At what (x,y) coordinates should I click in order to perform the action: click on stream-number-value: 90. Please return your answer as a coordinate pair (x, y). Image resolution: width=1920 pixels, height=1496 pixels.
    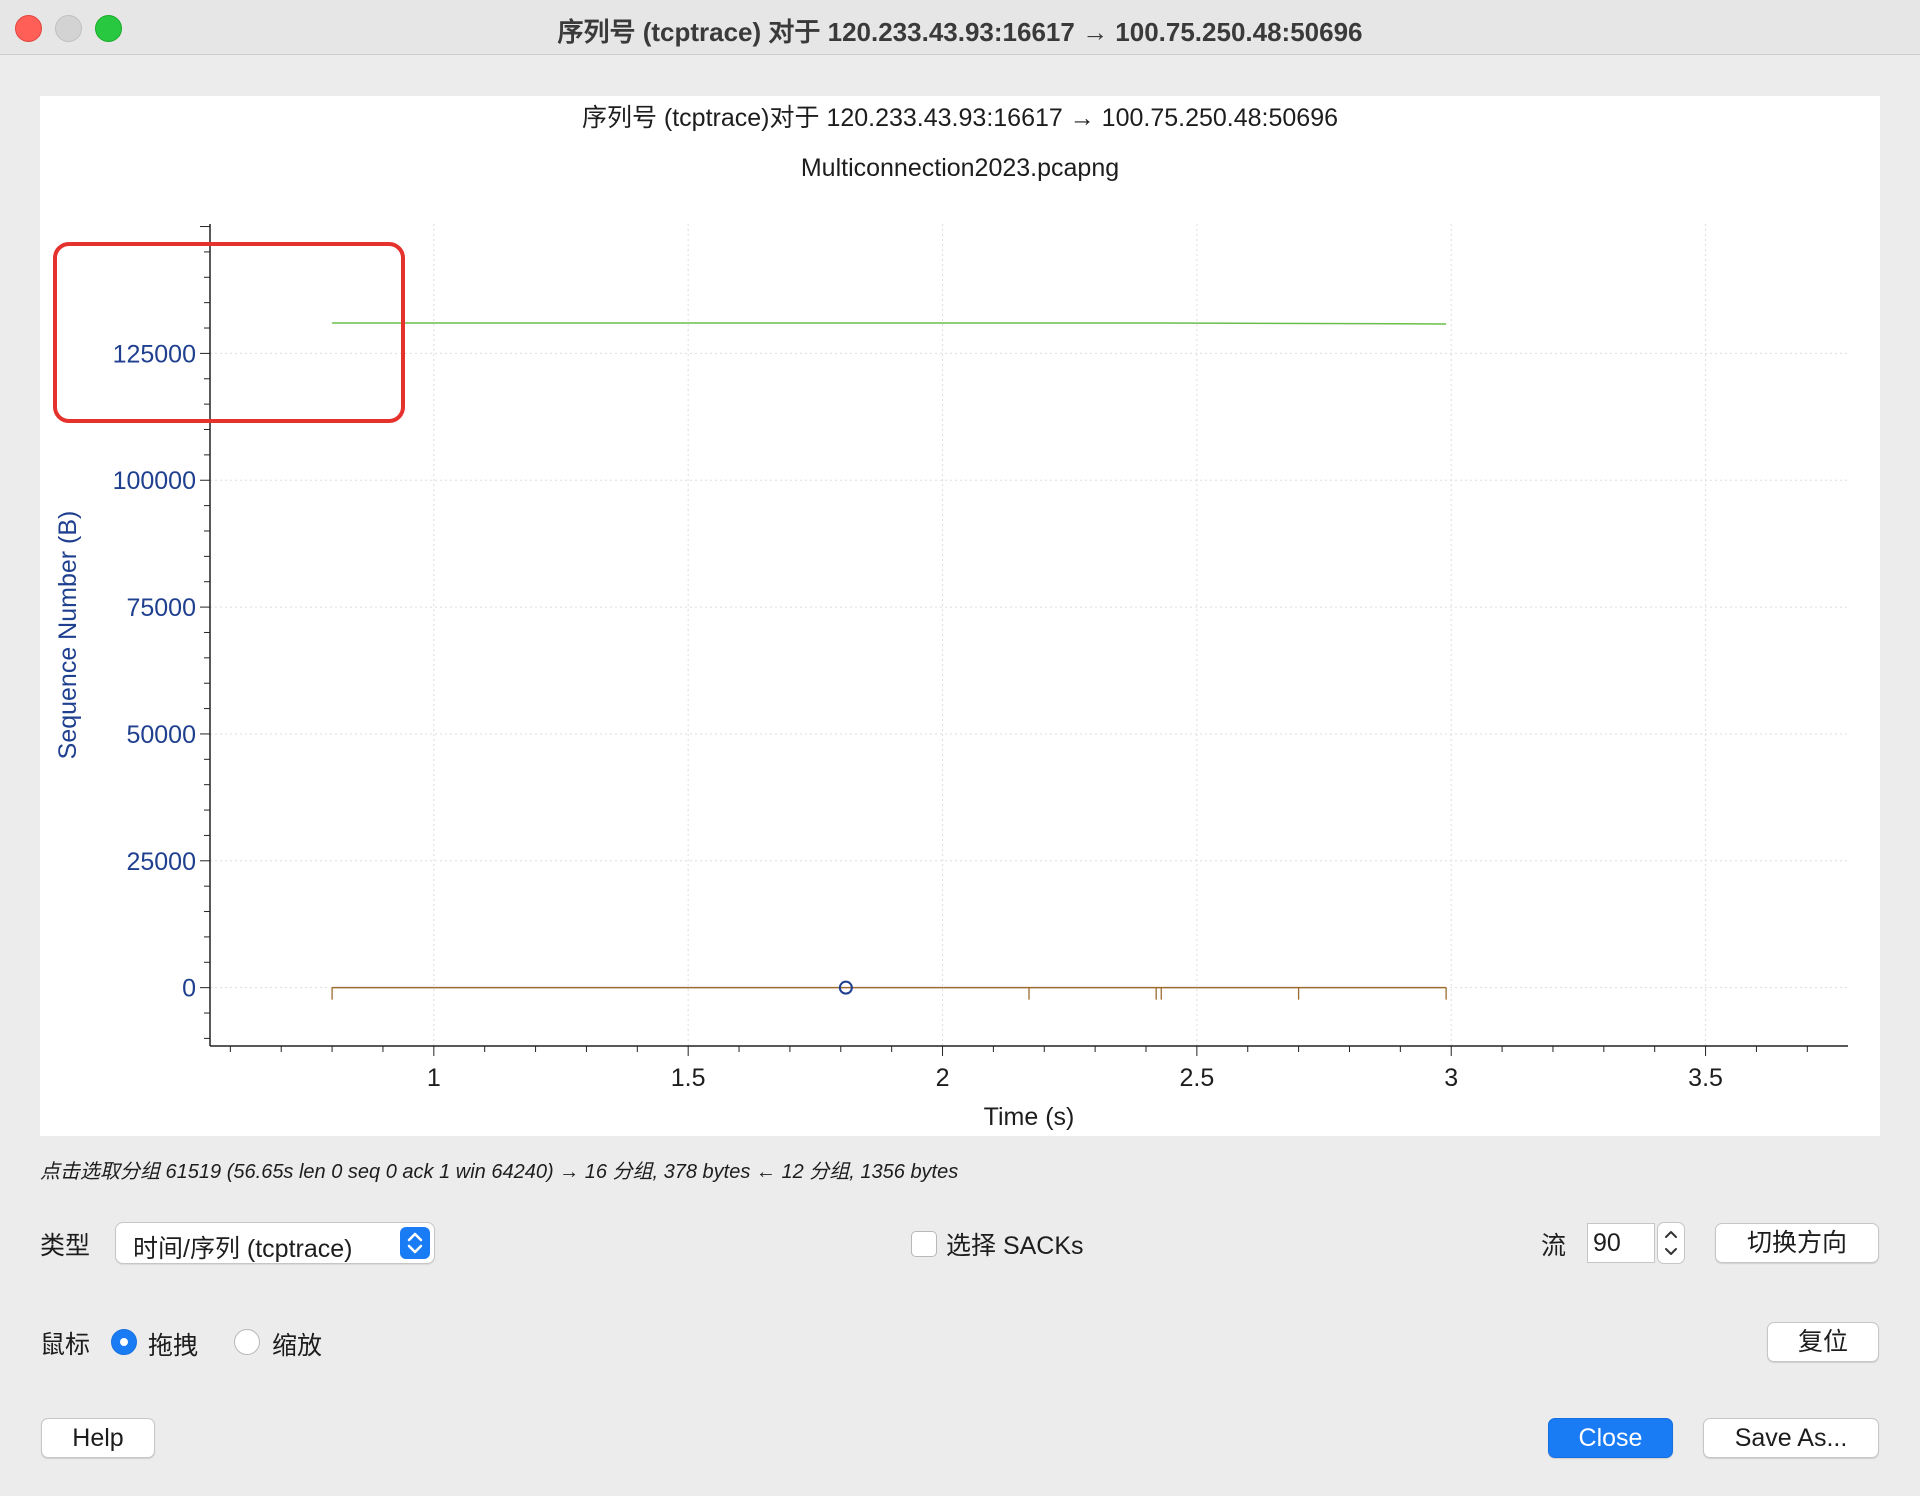
    Looking at the image, I should click on (1607, 1243).